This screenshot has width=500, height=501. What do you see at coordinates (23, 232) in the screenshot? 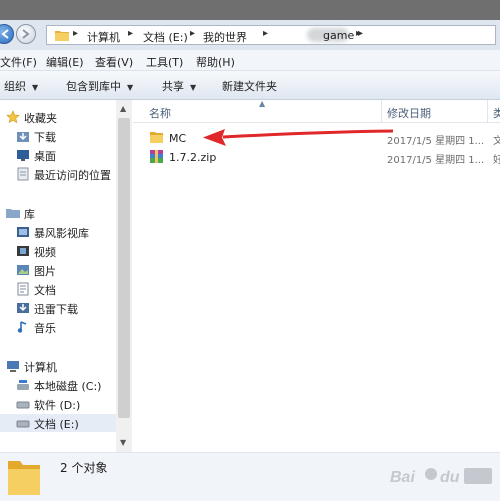
I see `video-library-icon` at bounding box center [23, 232].